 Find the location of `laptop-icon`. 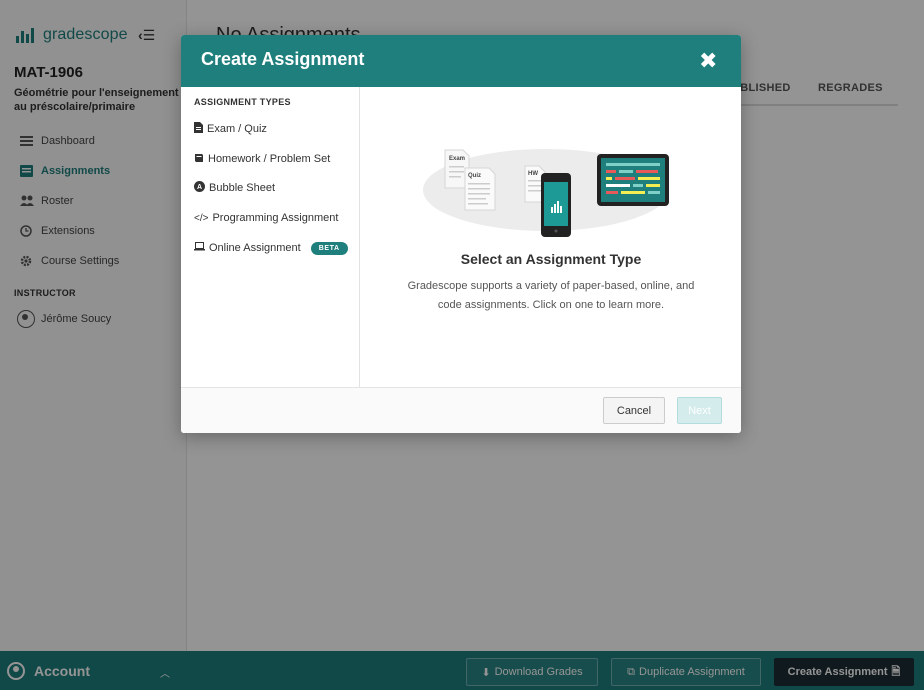

laptop-icon is located at coordinates (199, 248).